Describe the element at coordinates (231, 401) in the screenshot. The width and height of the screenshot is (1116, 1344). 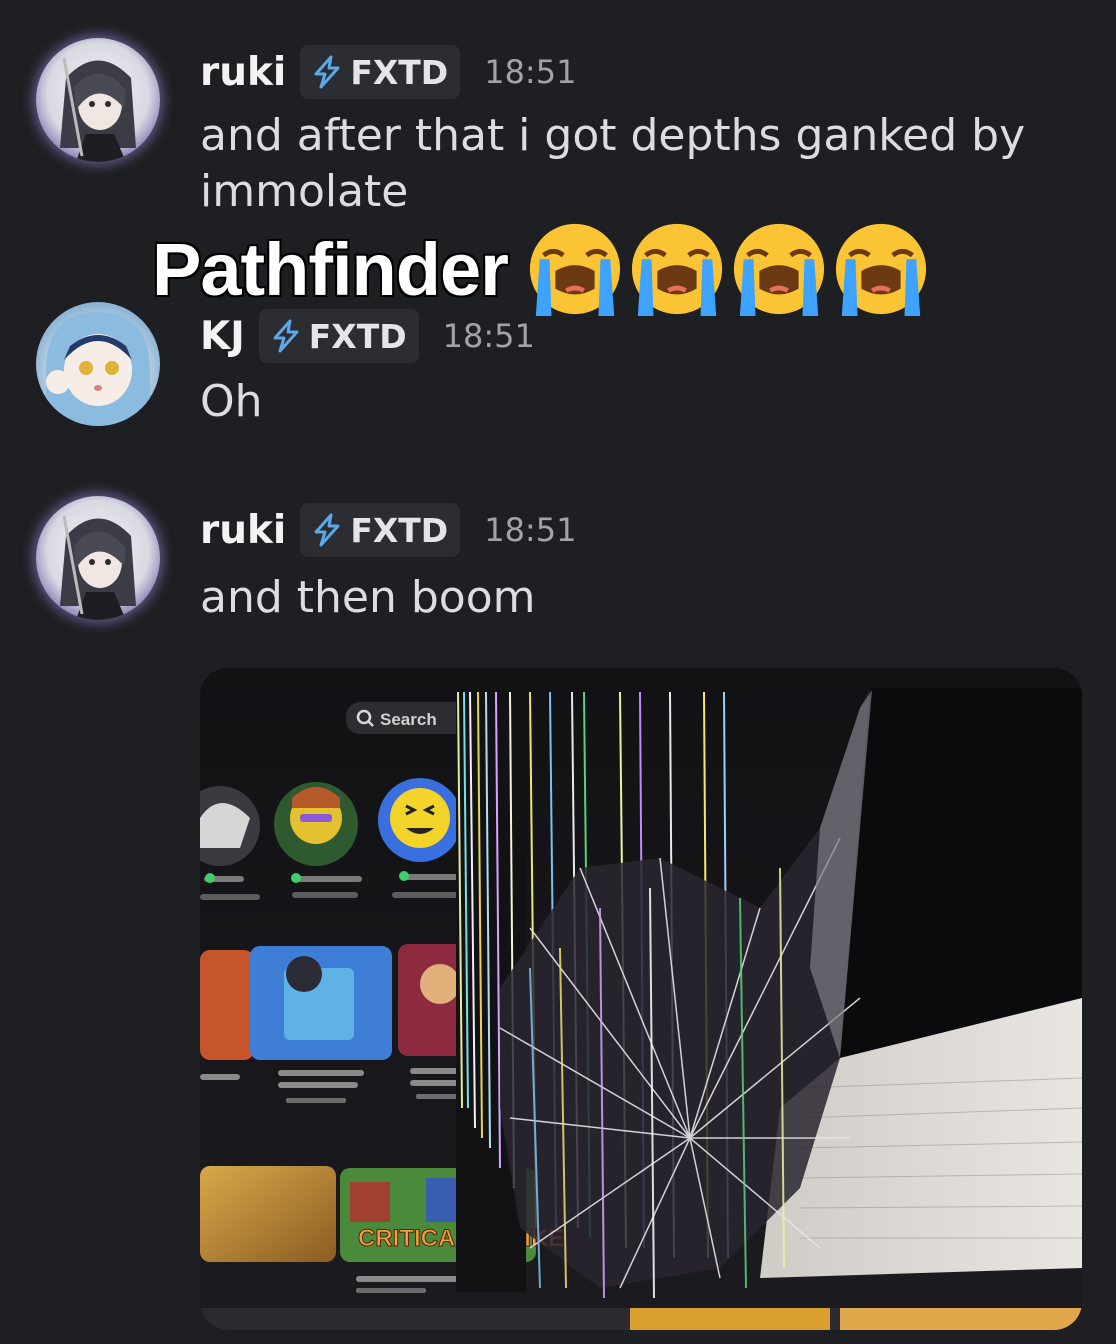
I see `message-text: Oh` at that location.